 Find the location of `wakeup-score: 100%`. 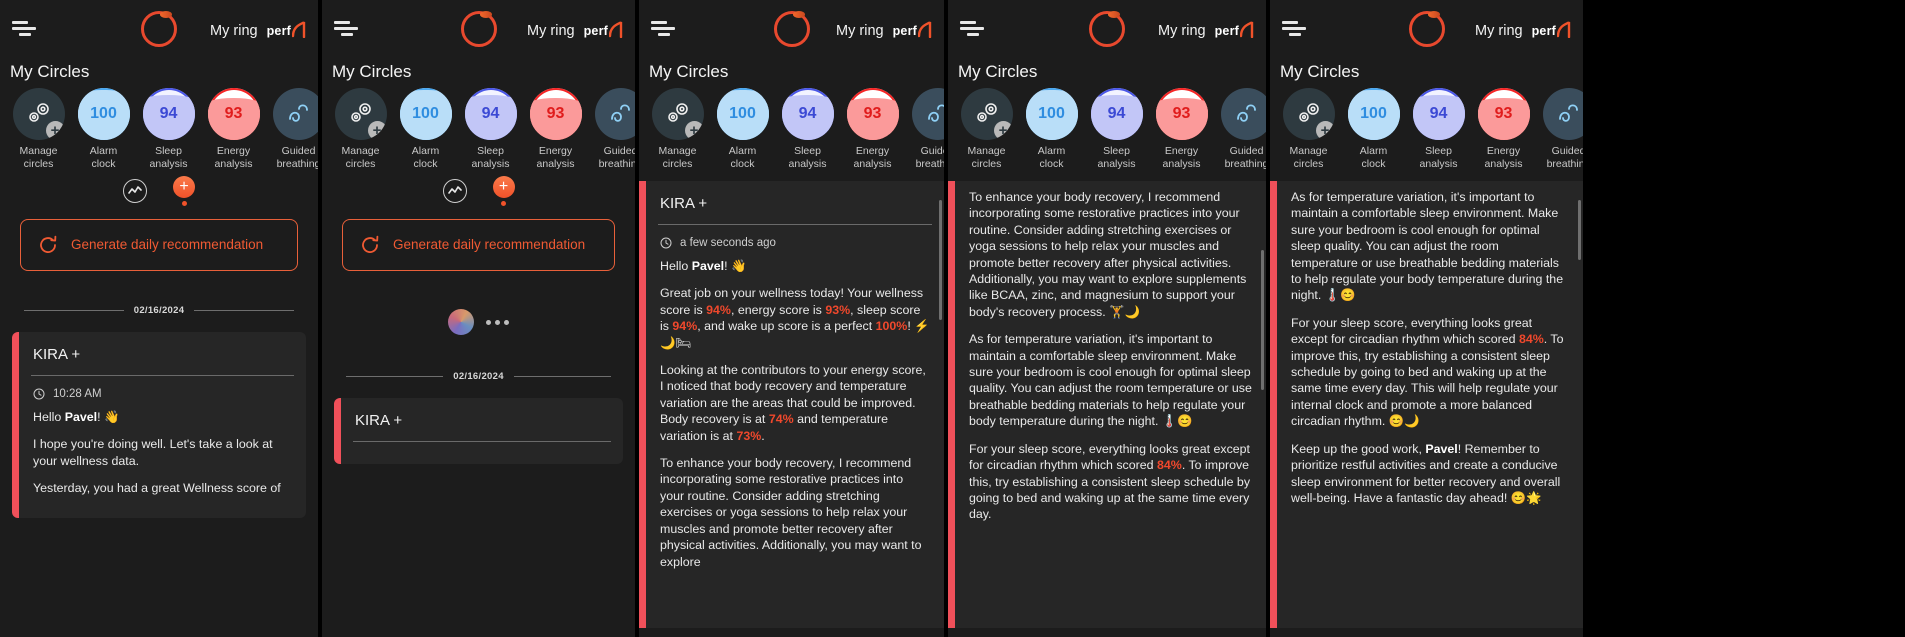

wakeup-score: 100% is located at coordinates (891, 326).